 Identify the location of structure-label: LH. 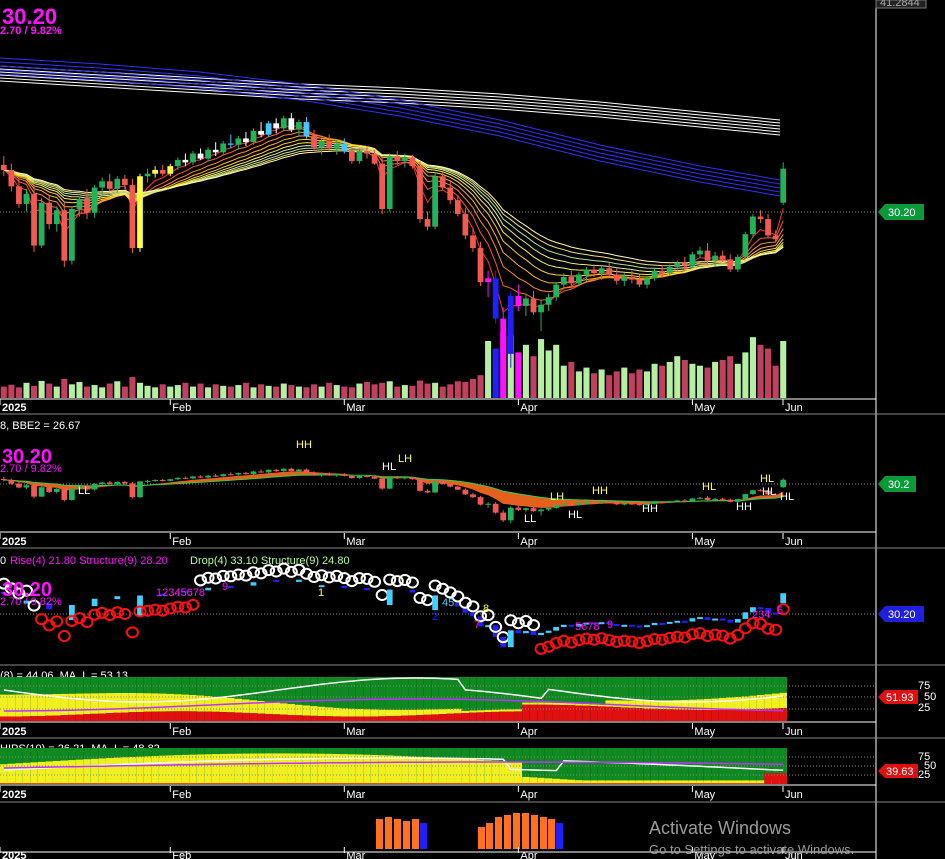
(557, 497).